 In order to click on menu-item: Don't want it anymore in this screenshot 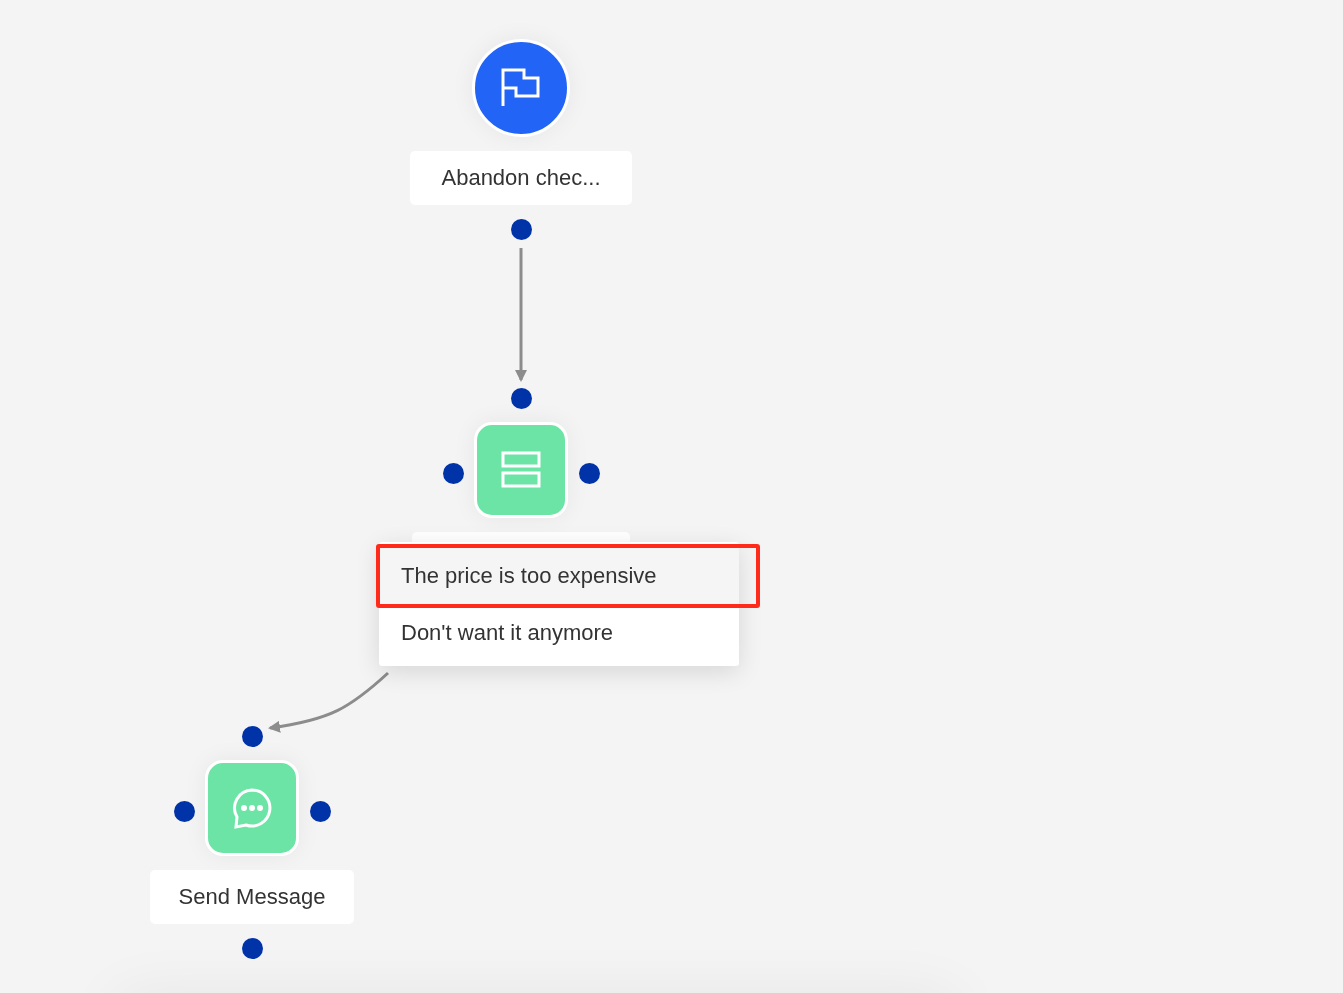, I will do `click(559, 632)`.